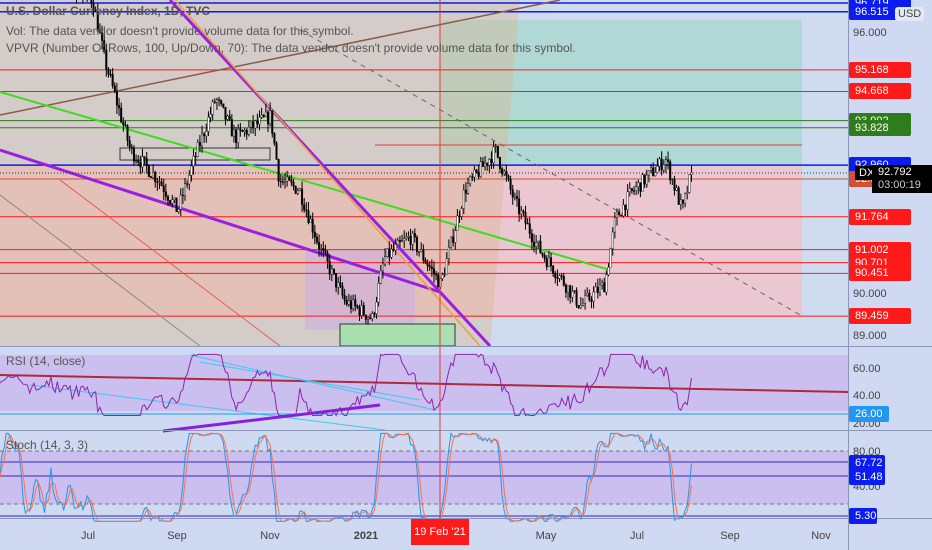 The height and width of the screenshot is (550, 932). I want to click on currency-badge: USD, so click(910, 14).